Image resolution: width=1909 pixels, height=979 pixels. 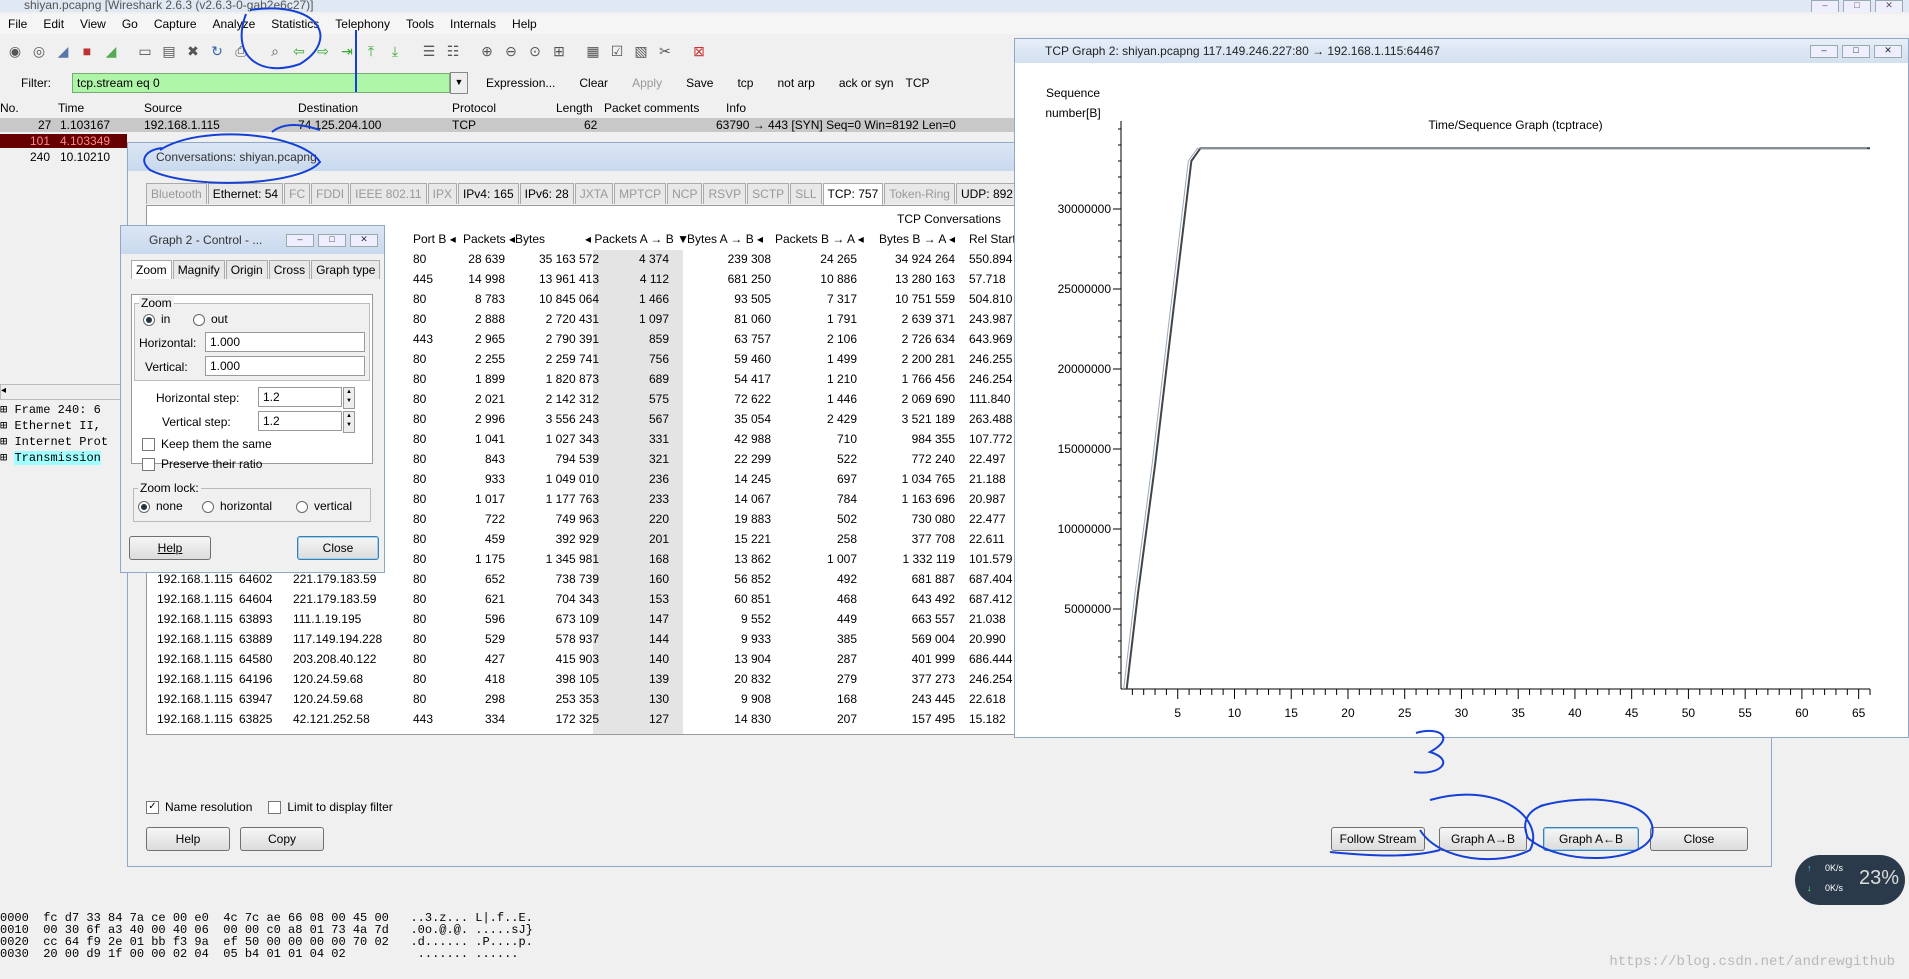 I want to click on tab-origin: Origin, so click(x=246, y=269).